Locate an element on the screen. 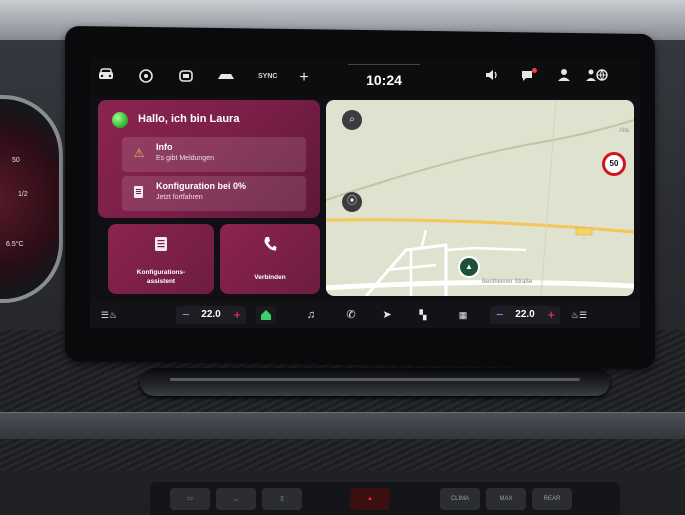 The width and height of the screenshot is (685, 515). vehicle-position-icon: ▲ is located at coordinates (469, 267).